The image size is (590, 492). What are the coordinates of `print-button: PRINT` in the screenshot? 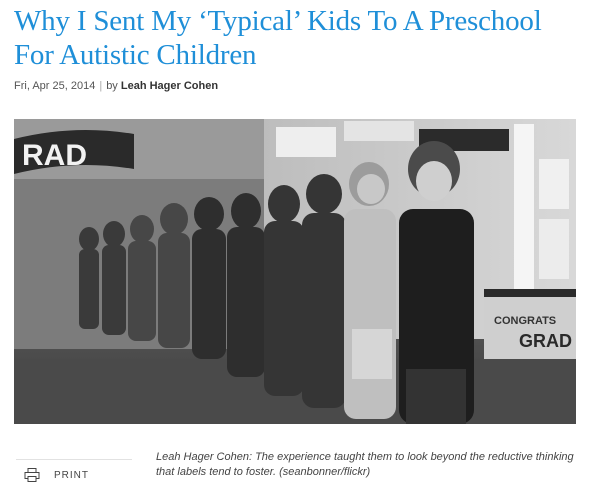 It's located at (74, 474).